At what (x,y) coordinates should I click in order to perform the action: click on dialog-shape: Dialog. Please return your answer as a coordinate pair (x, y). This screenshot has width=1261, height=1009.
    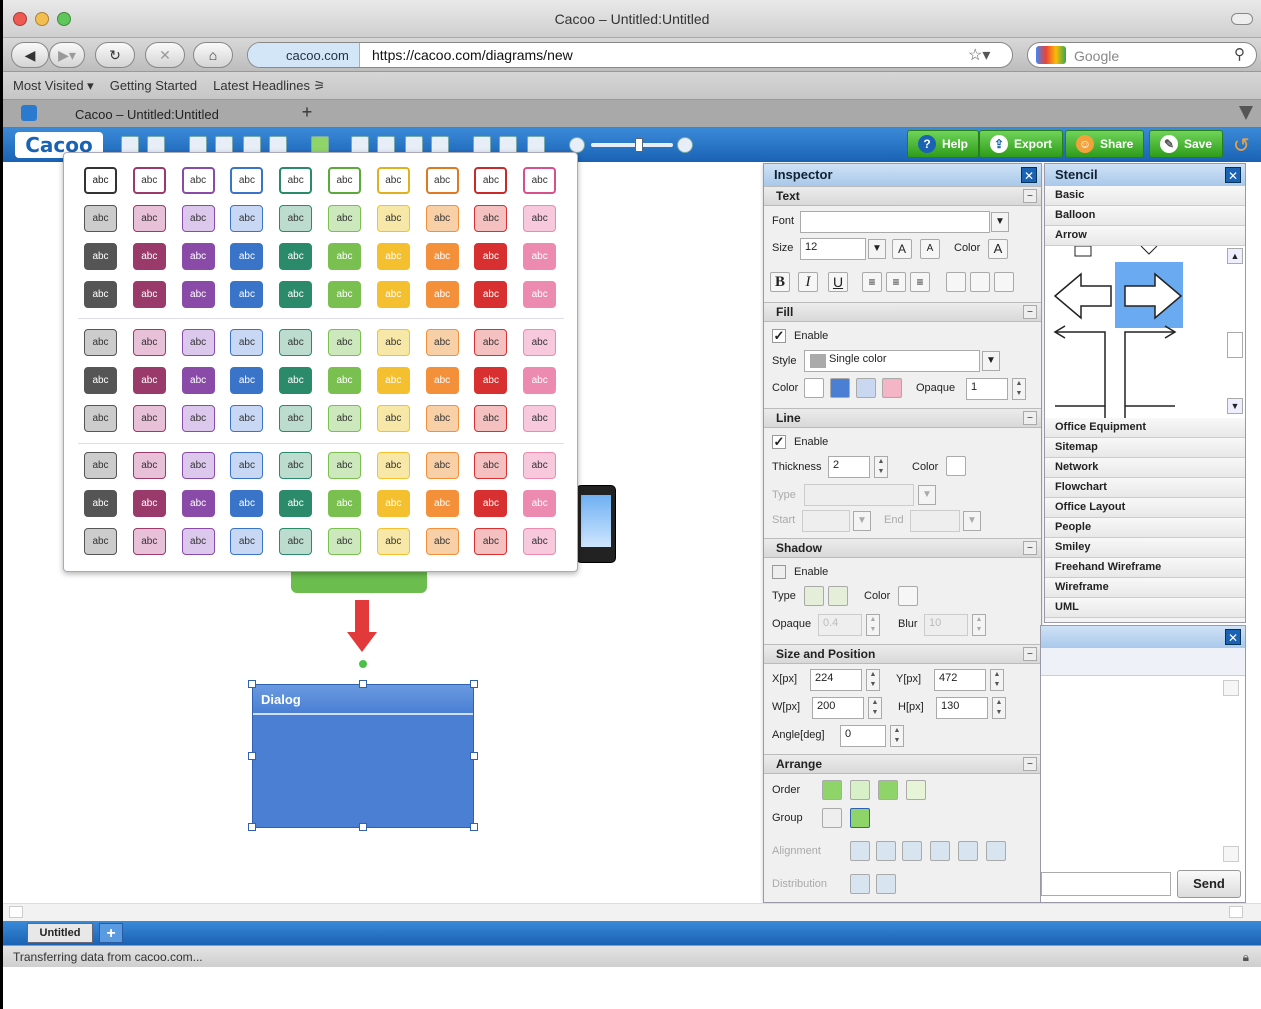
    Looking at the image, I should click on (363, 756).